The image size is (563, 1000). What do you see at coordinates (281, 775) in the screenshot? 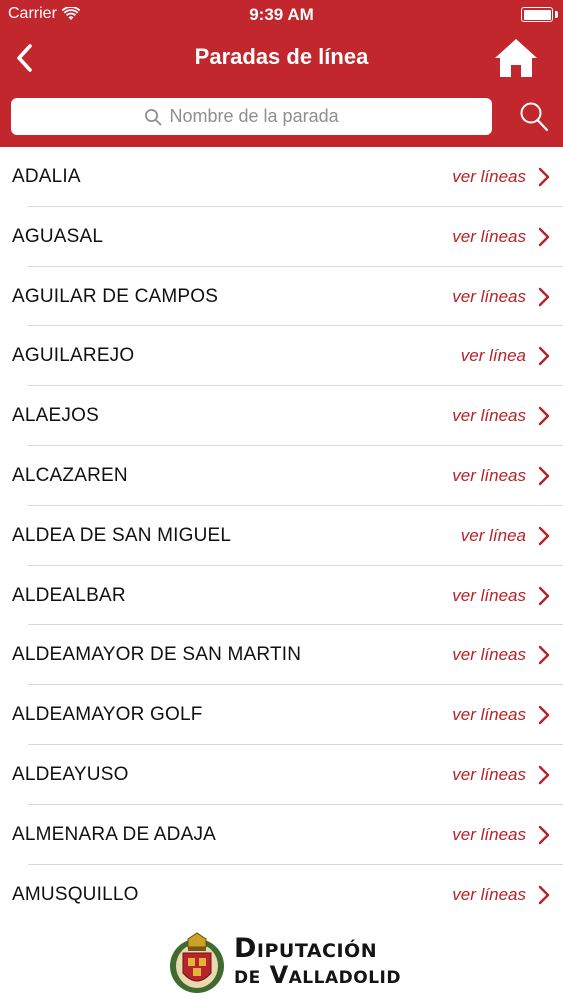
I see `stop-row: ALDEAYUSO ver líneas` at bounding box center [281, 775].